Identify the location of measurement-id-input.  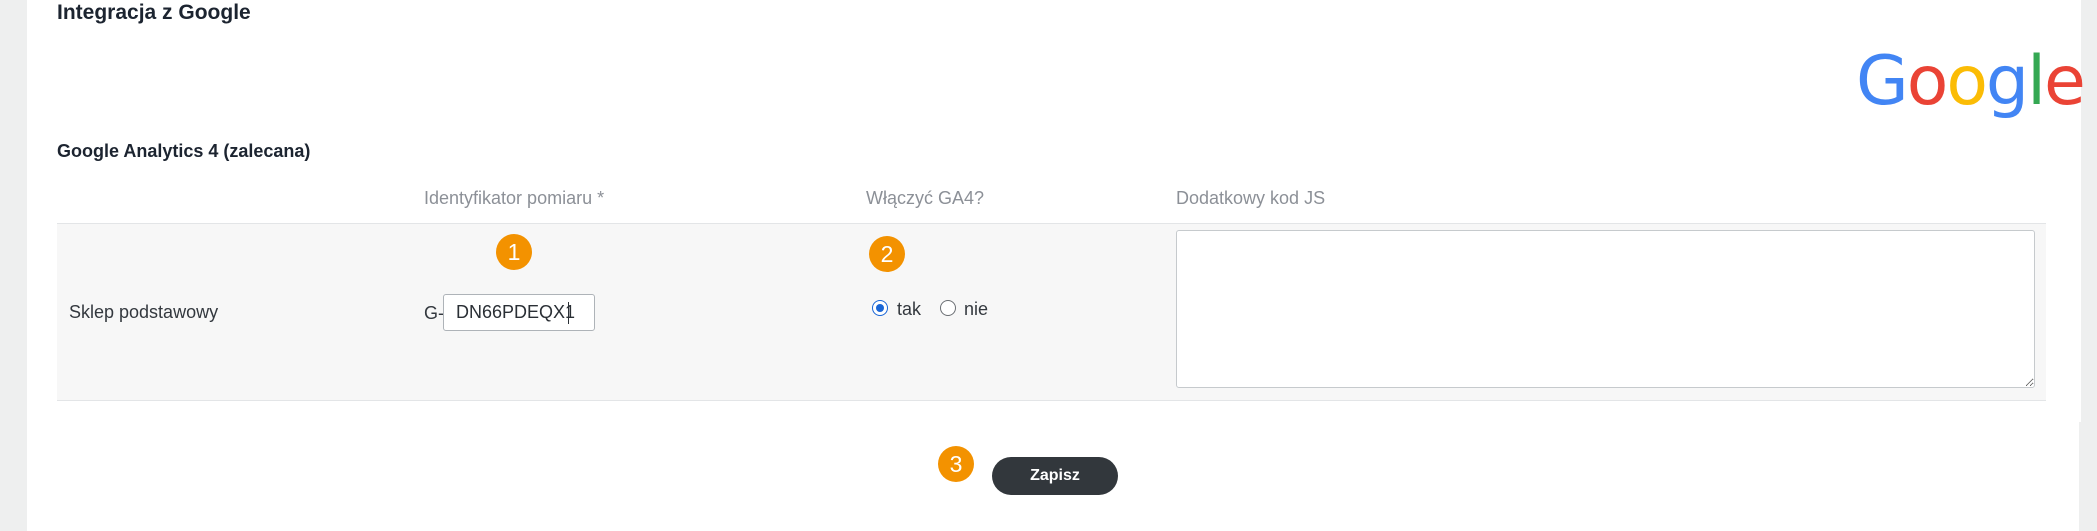
(519, 312).